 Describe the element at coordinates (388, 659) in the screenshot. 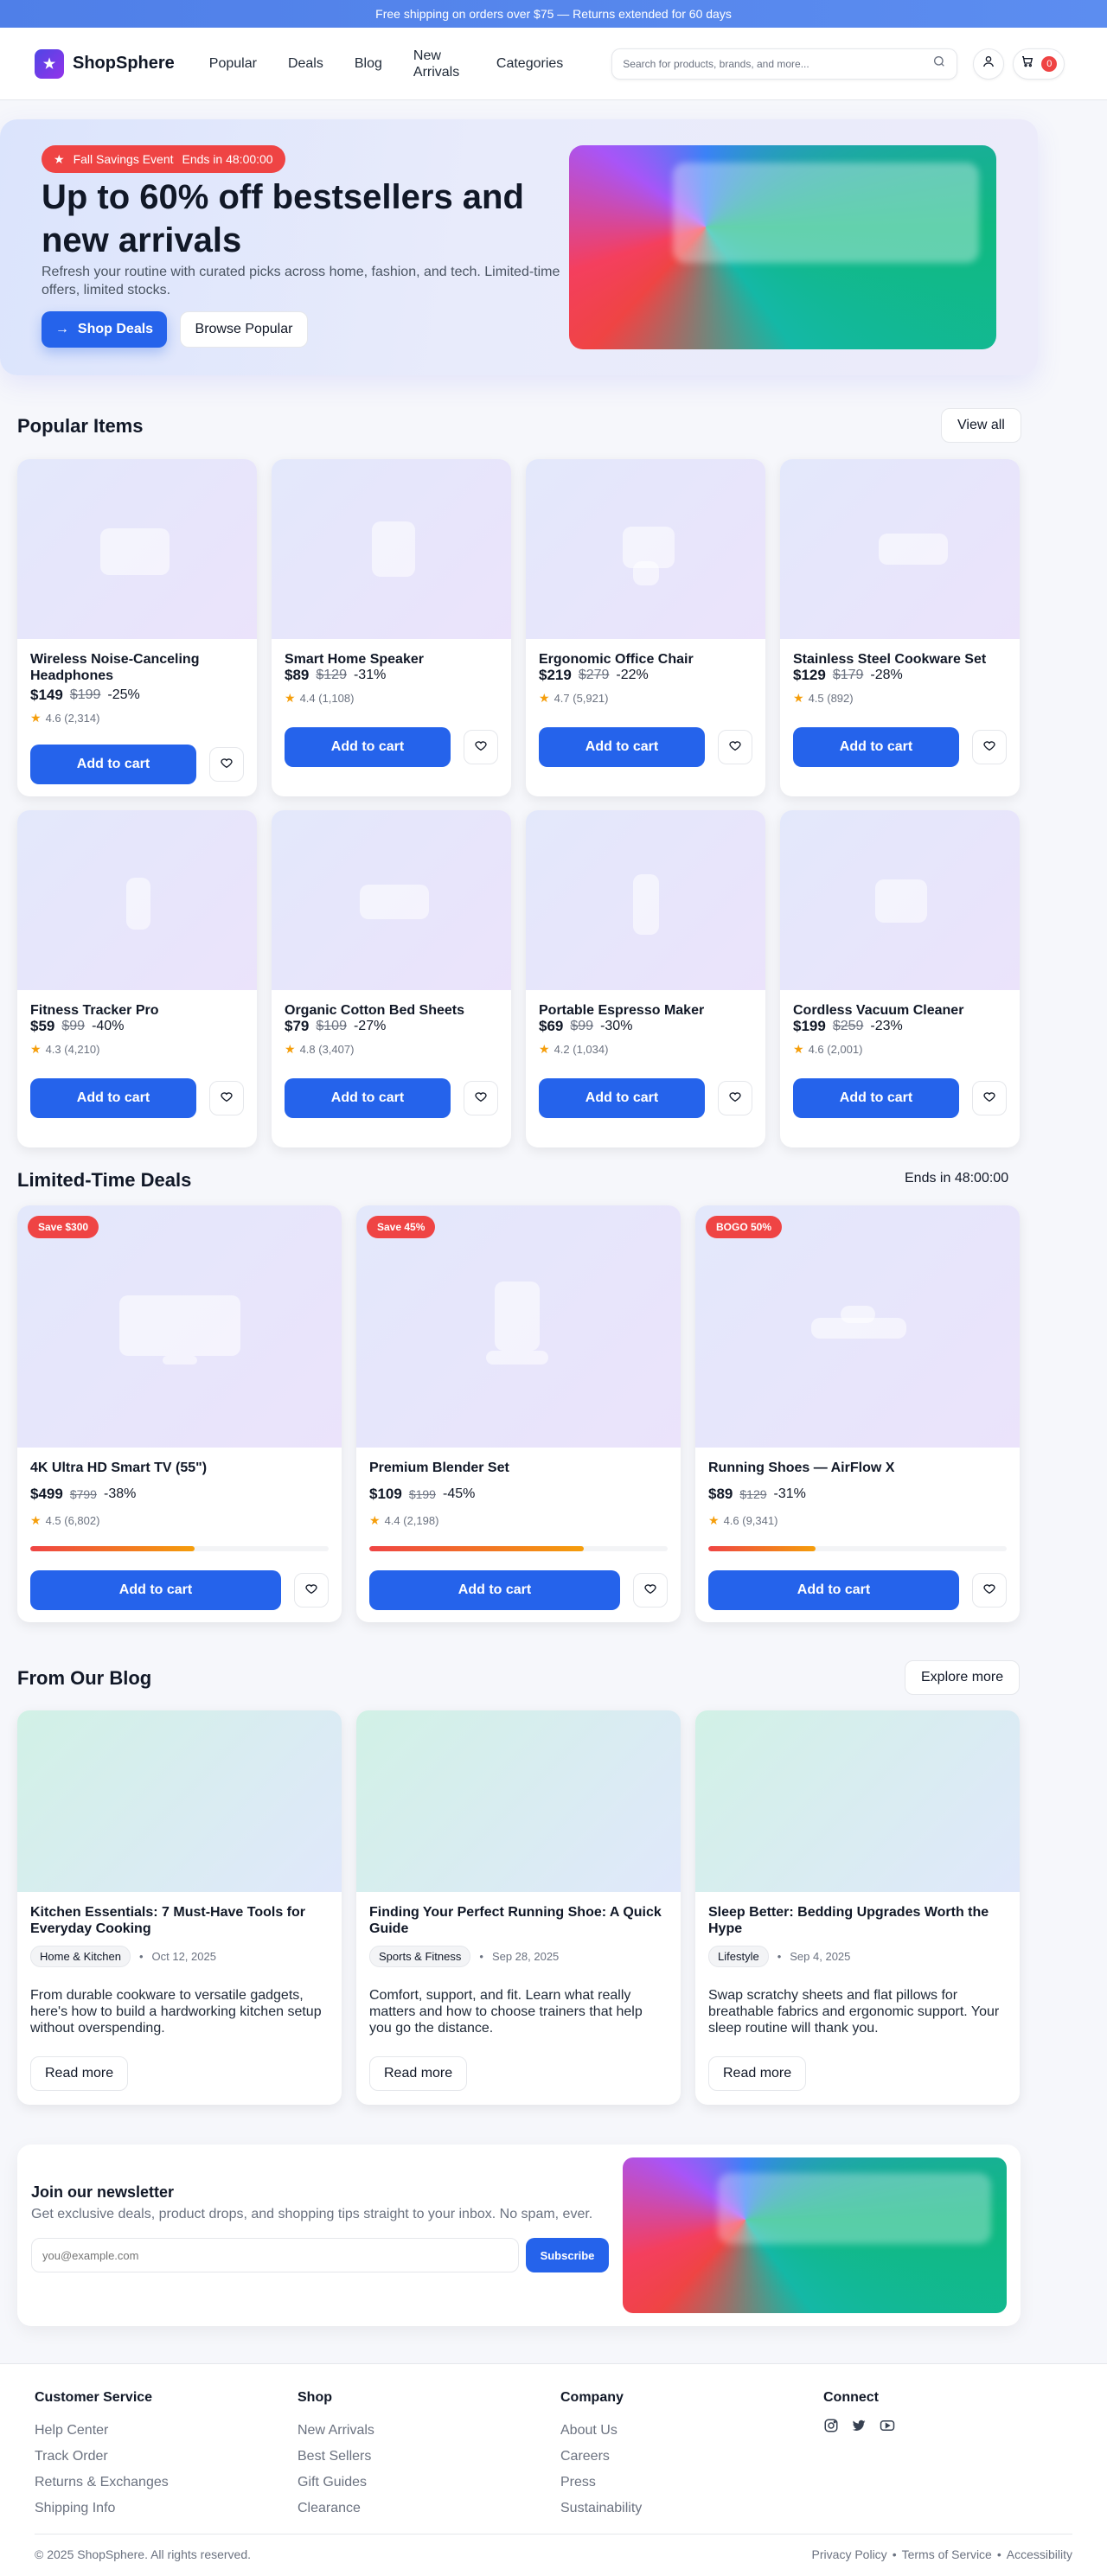

I see `product-name: Smart Home Speaker` at that location.